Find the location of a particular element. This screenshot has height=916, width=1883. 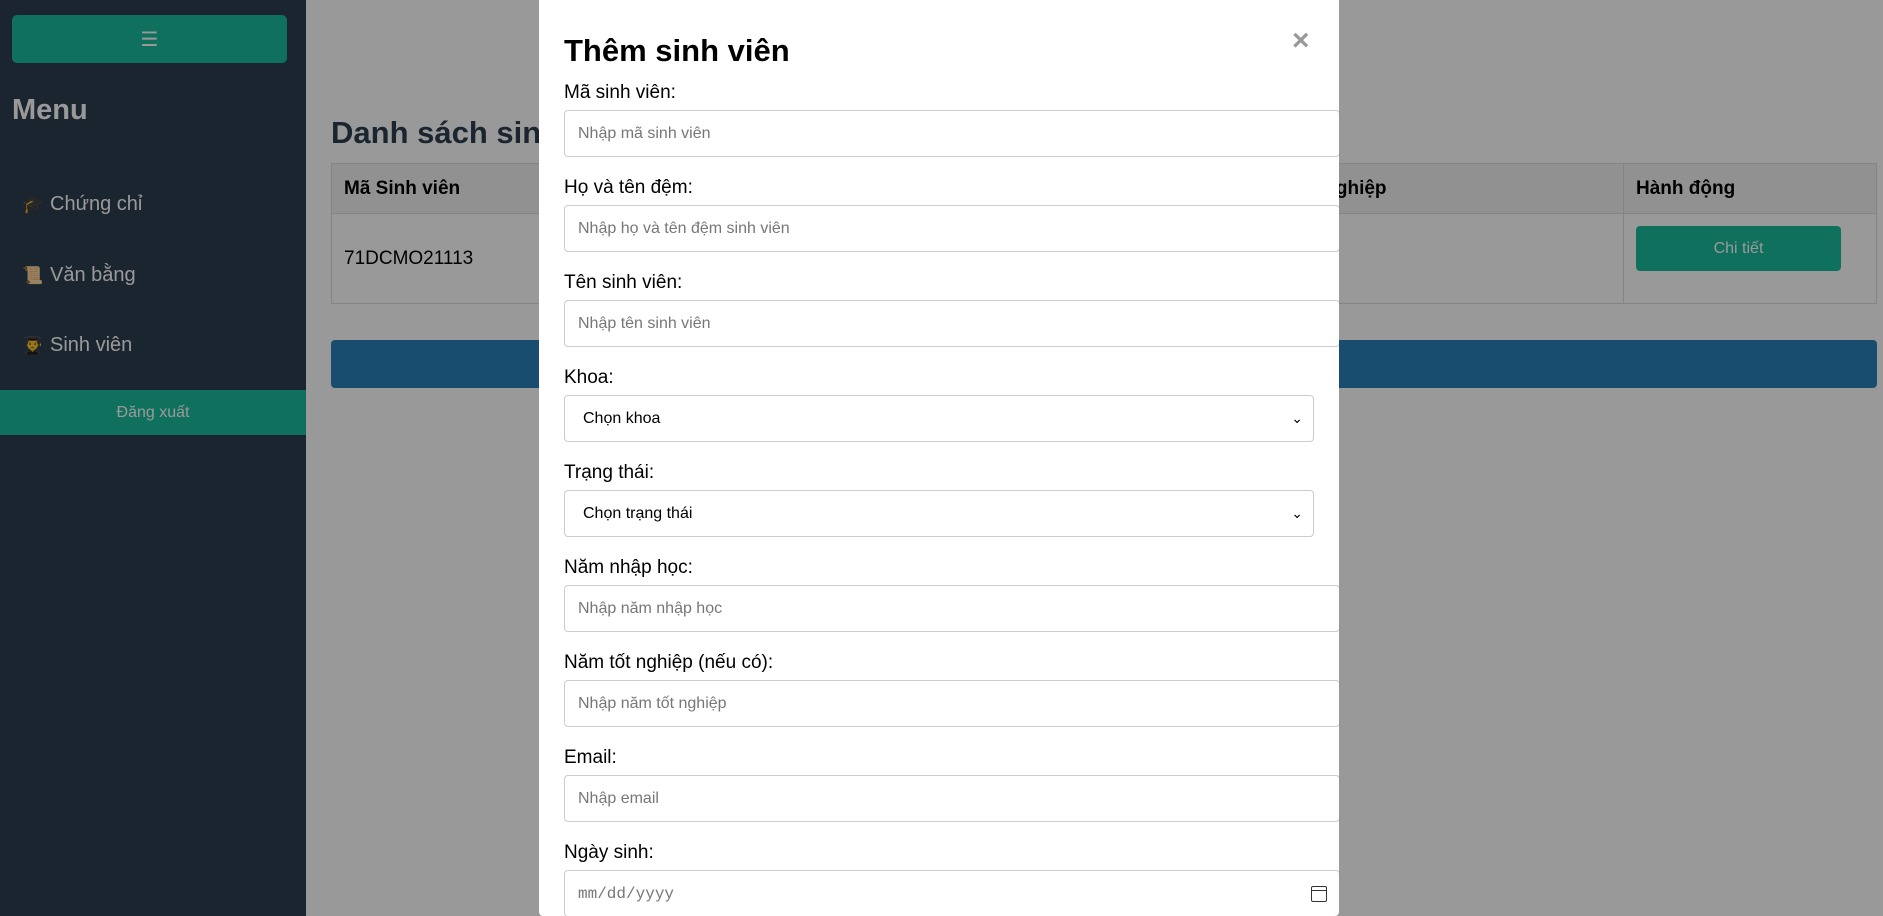

calendar-icon is located at coordinates (1319, 893).